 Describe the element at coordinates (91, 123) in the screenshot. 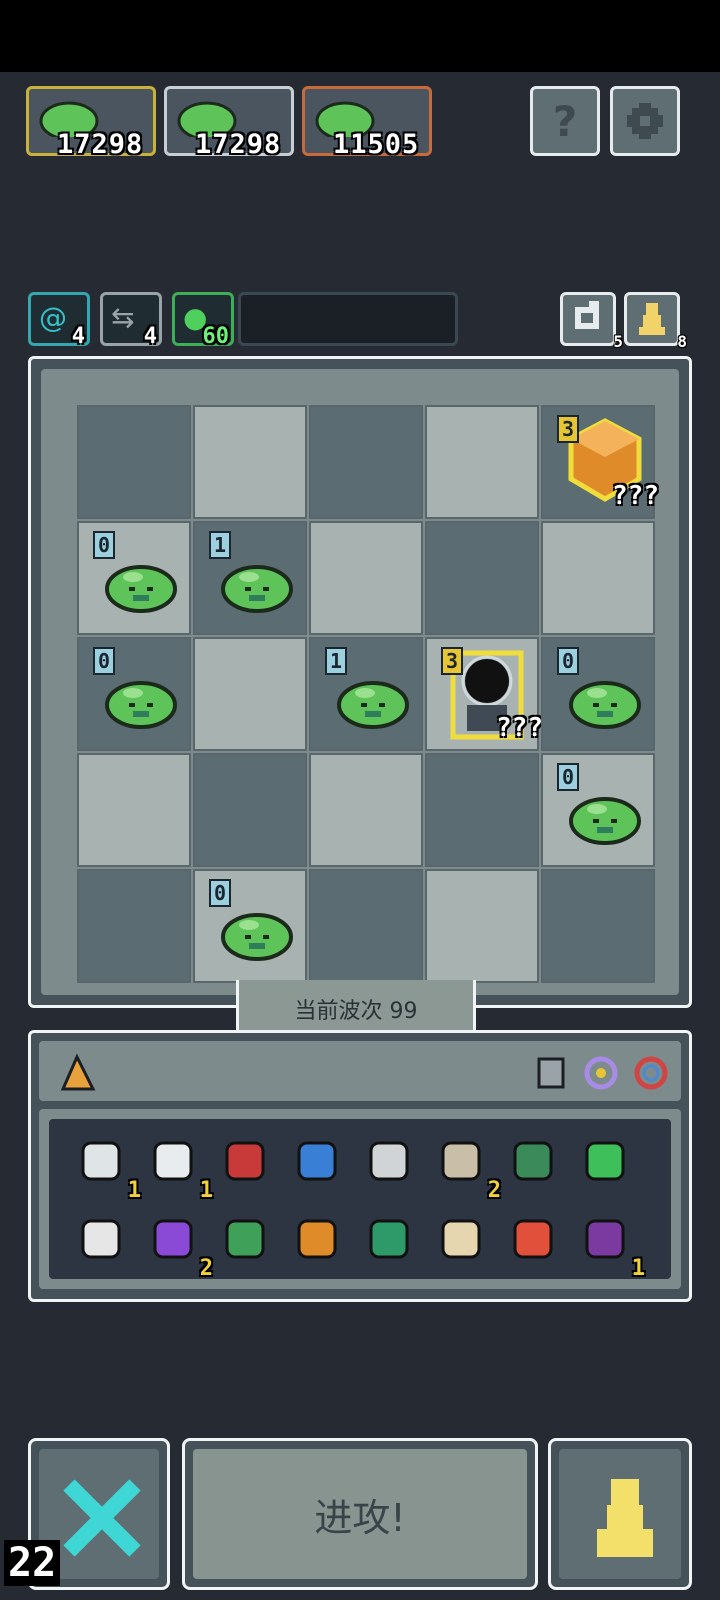

I see `enemy-card-1: 17298` at that location.